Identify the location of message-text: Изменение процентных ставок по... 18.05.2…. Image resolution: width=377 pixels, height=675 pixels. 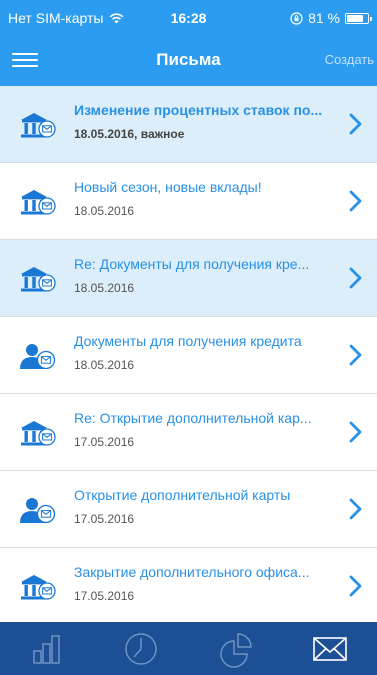
(203, 121).